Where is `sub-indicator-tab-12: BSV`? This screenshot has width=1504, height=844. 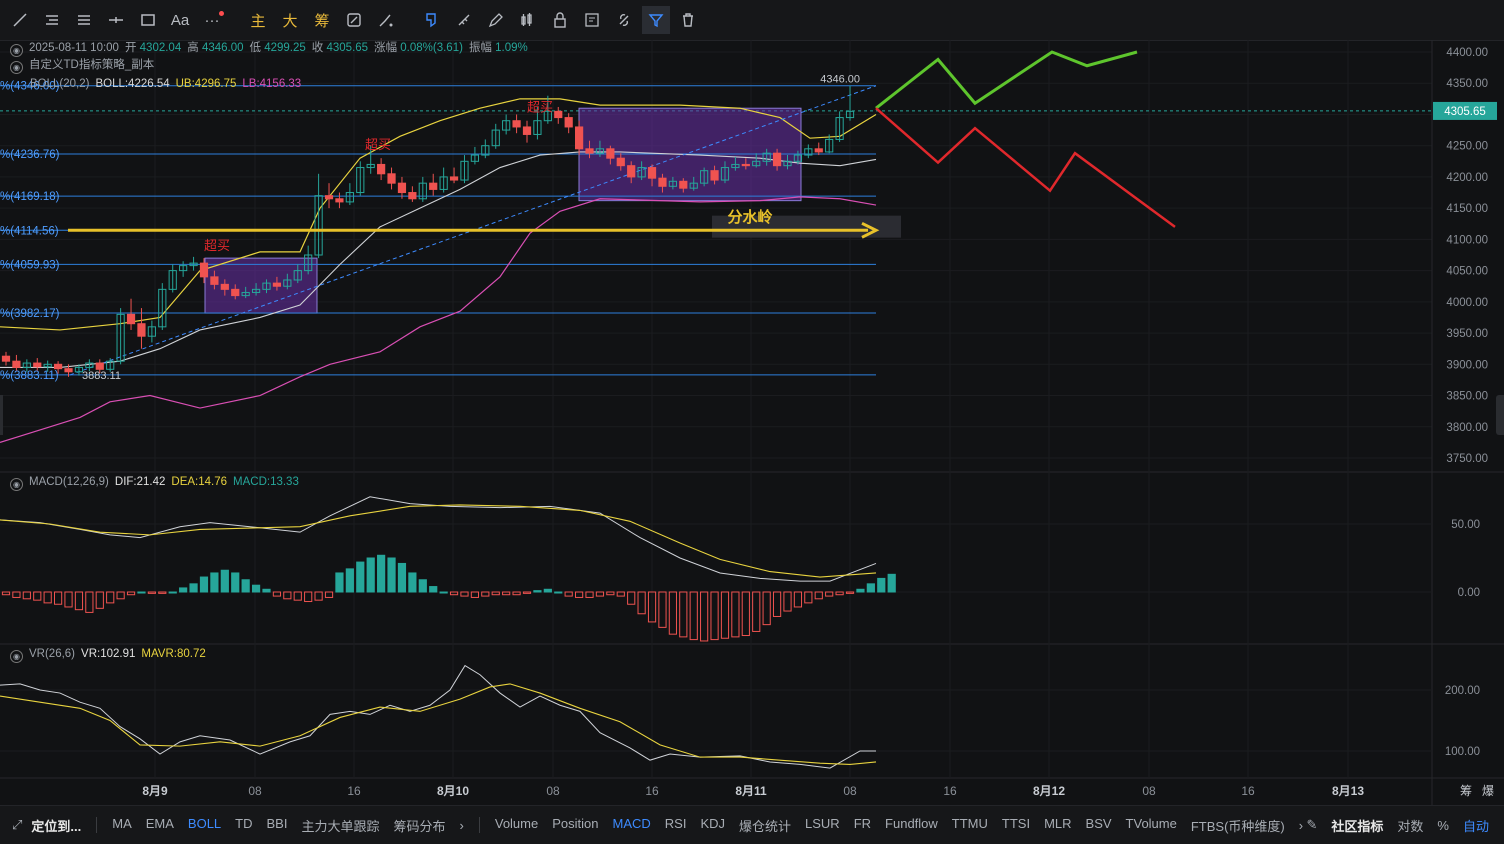
sub-indicator-tab-12: BSV is located at coordinates (1099, 825).